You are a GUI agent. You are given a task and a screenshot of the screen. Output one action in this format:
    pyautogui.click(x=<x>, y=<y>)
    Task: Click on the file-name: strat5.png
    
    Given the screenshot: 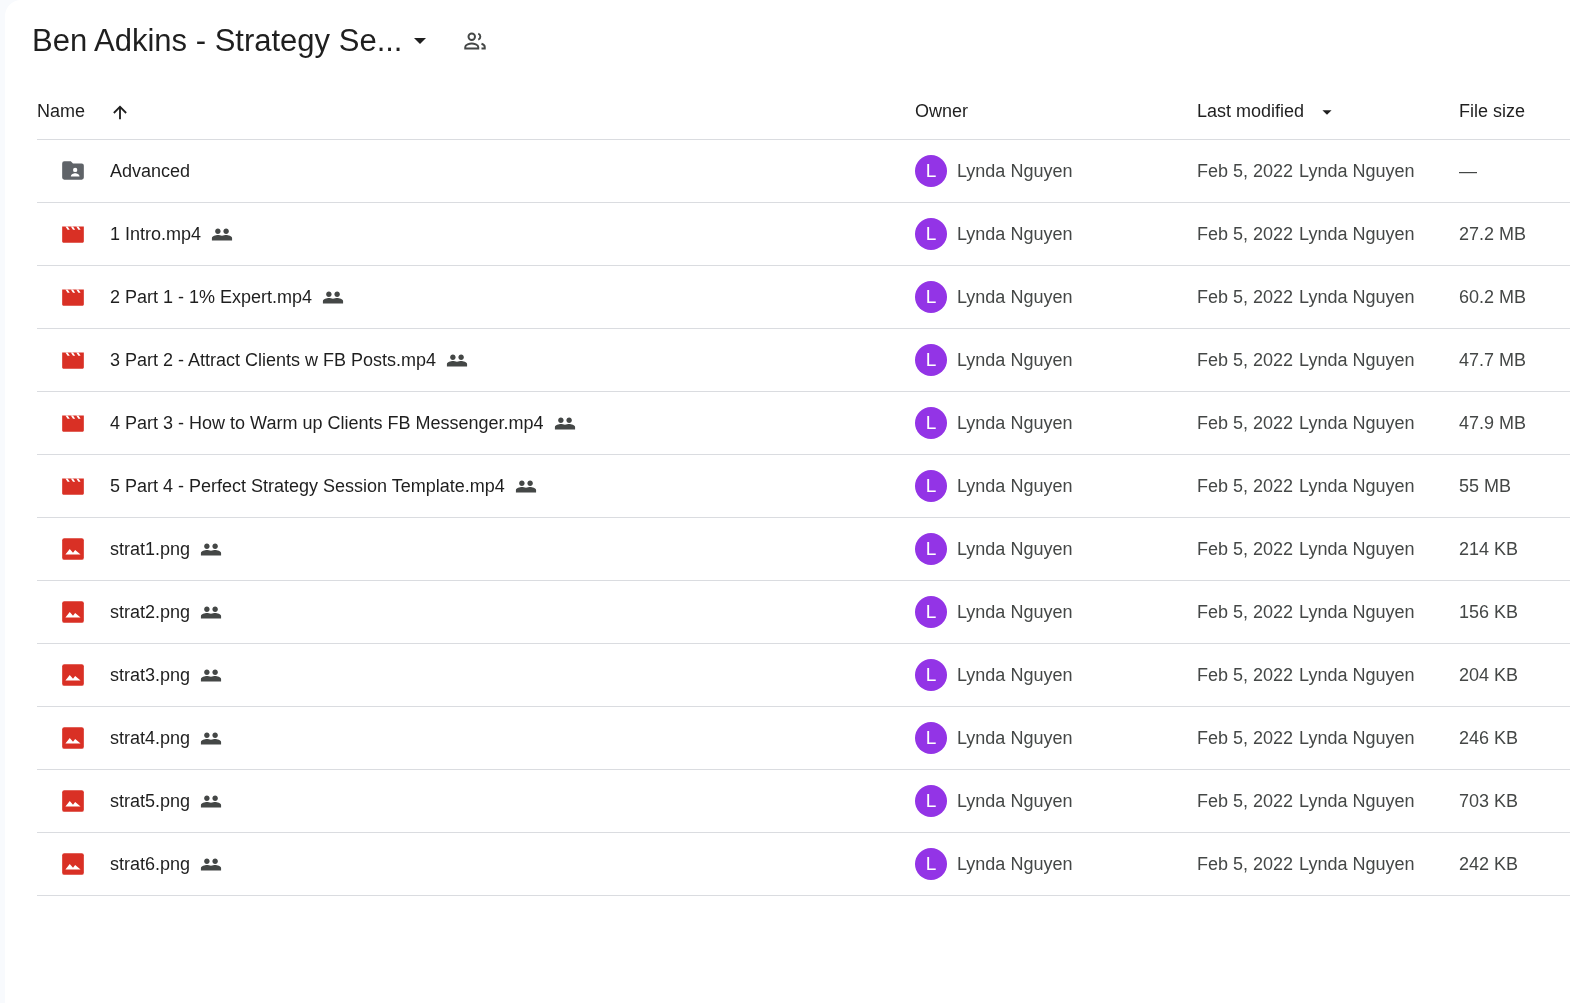 What is the action you would take?
    pyautogui.click(x=150, y=801)
    